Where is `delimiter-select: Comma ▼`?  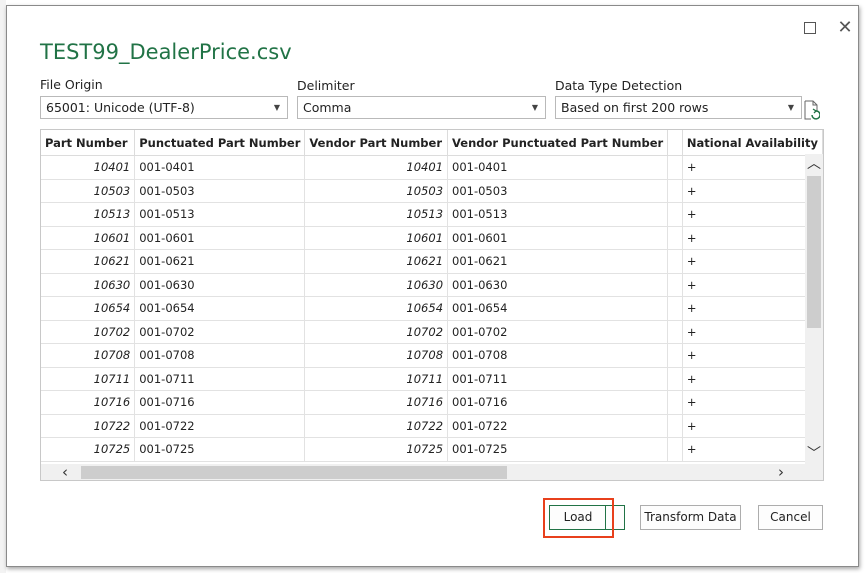 delimiter-select: Comma ▼ is located at coordinates (421, 107).